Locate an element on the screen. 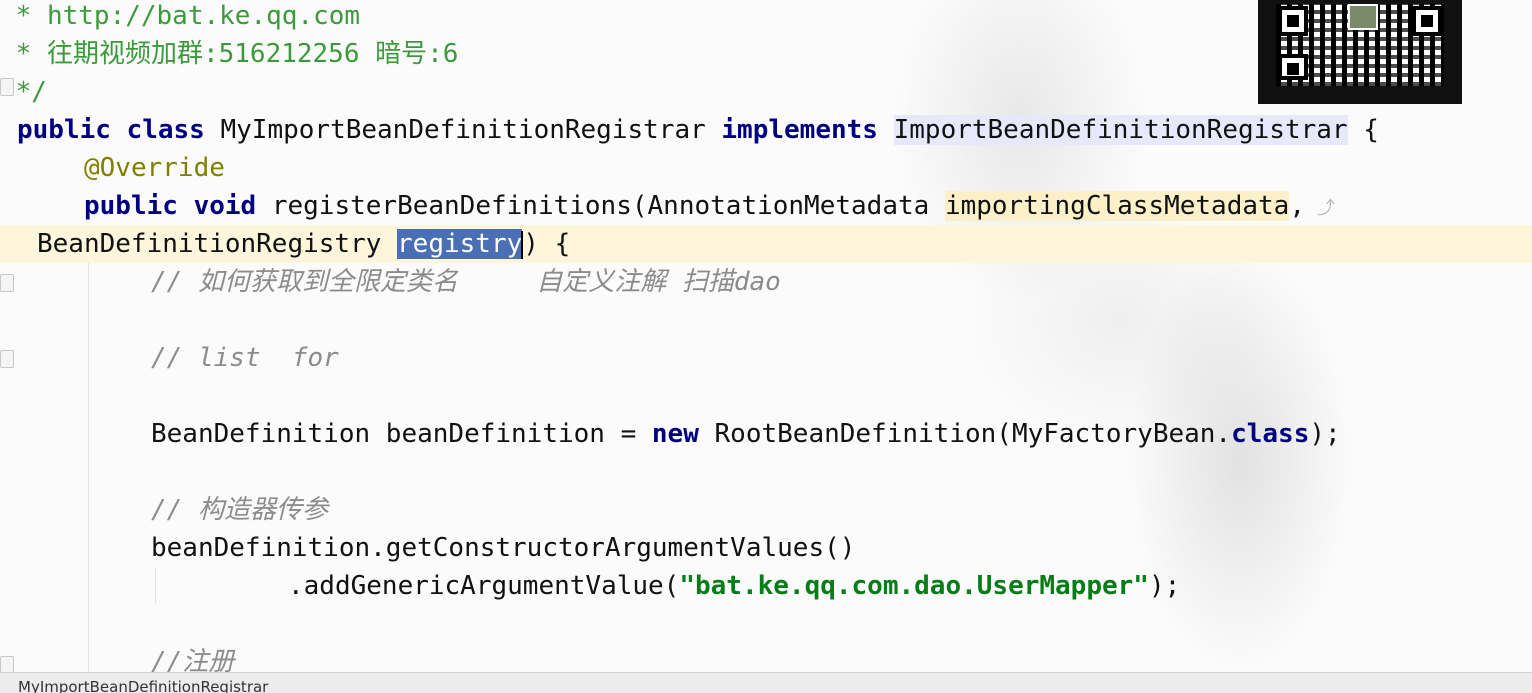 This screenshot has width=1532, height=693. doc-comment: */ is located at coordinates (23, 92).